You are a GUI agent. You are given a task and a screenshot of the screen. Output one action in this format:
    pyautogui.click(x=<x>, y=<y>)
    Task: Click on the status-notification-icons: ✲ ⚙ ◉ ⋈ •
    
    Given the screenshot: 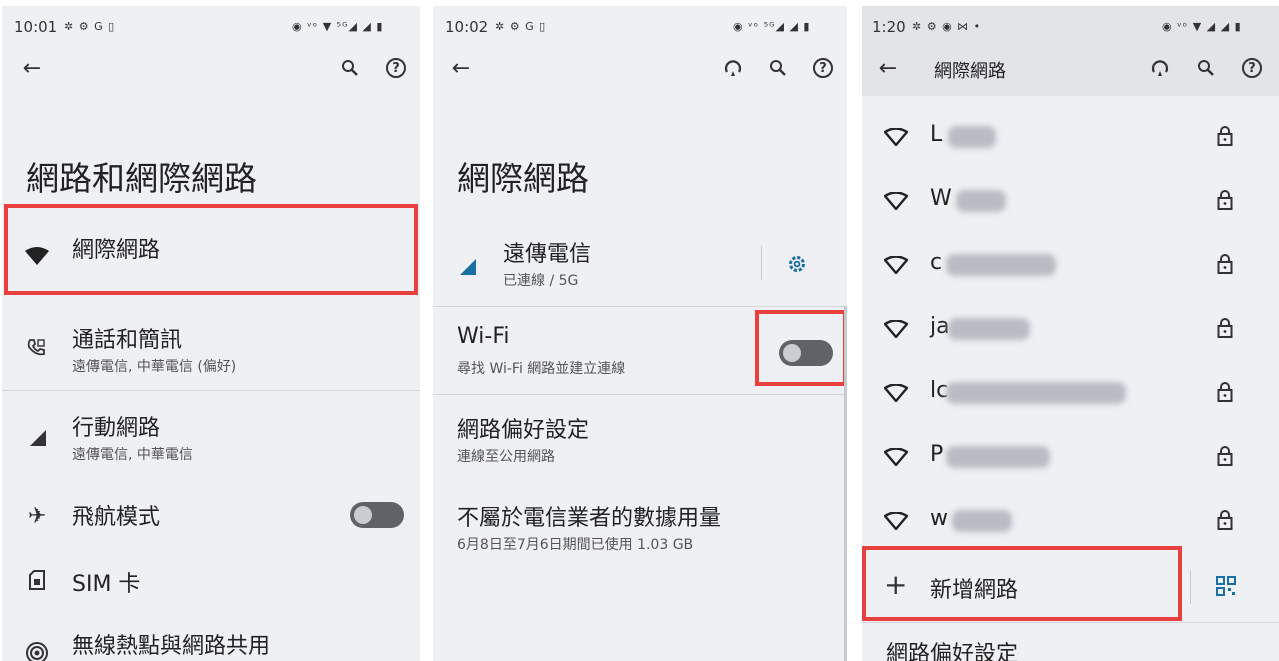 What is the action you would take?
    pyautogui.click(x=947, y=26)
    